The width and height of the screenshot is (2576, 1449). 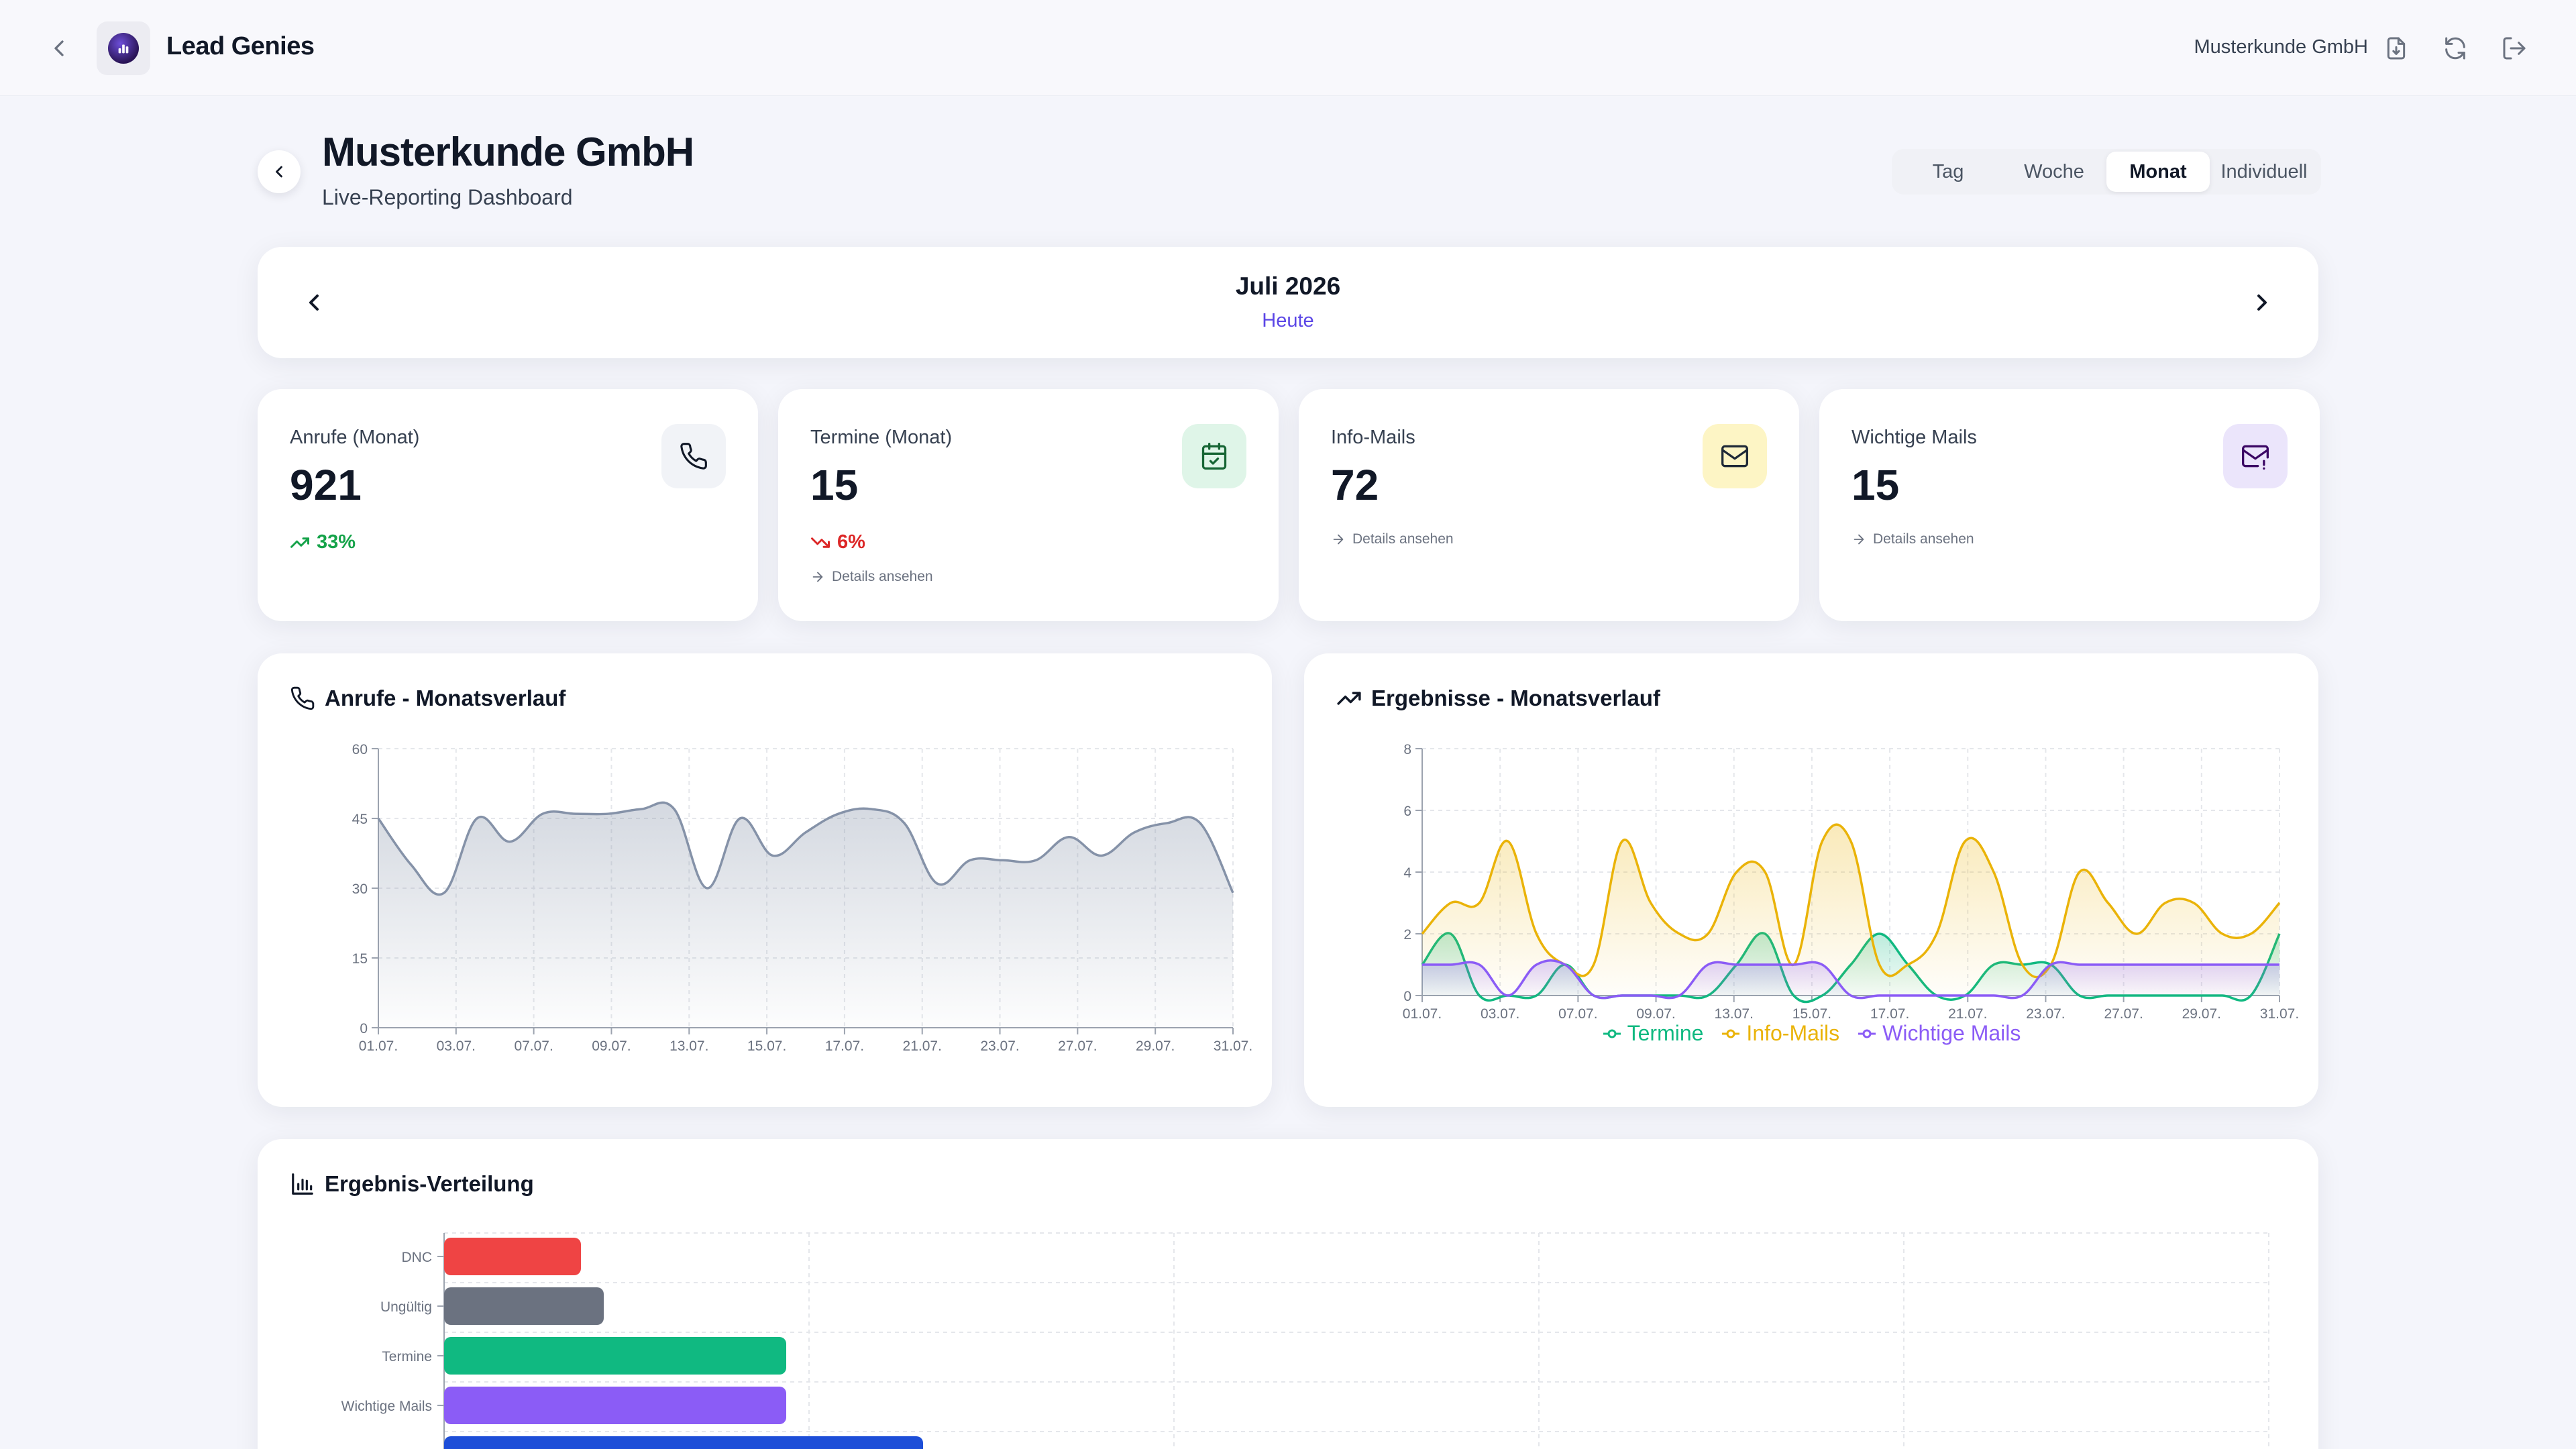 What do you see at coordinates (508, 151) in the screenshot?
I see `page-title: Musterkunde GmbH` at bounding box center [508, 151].